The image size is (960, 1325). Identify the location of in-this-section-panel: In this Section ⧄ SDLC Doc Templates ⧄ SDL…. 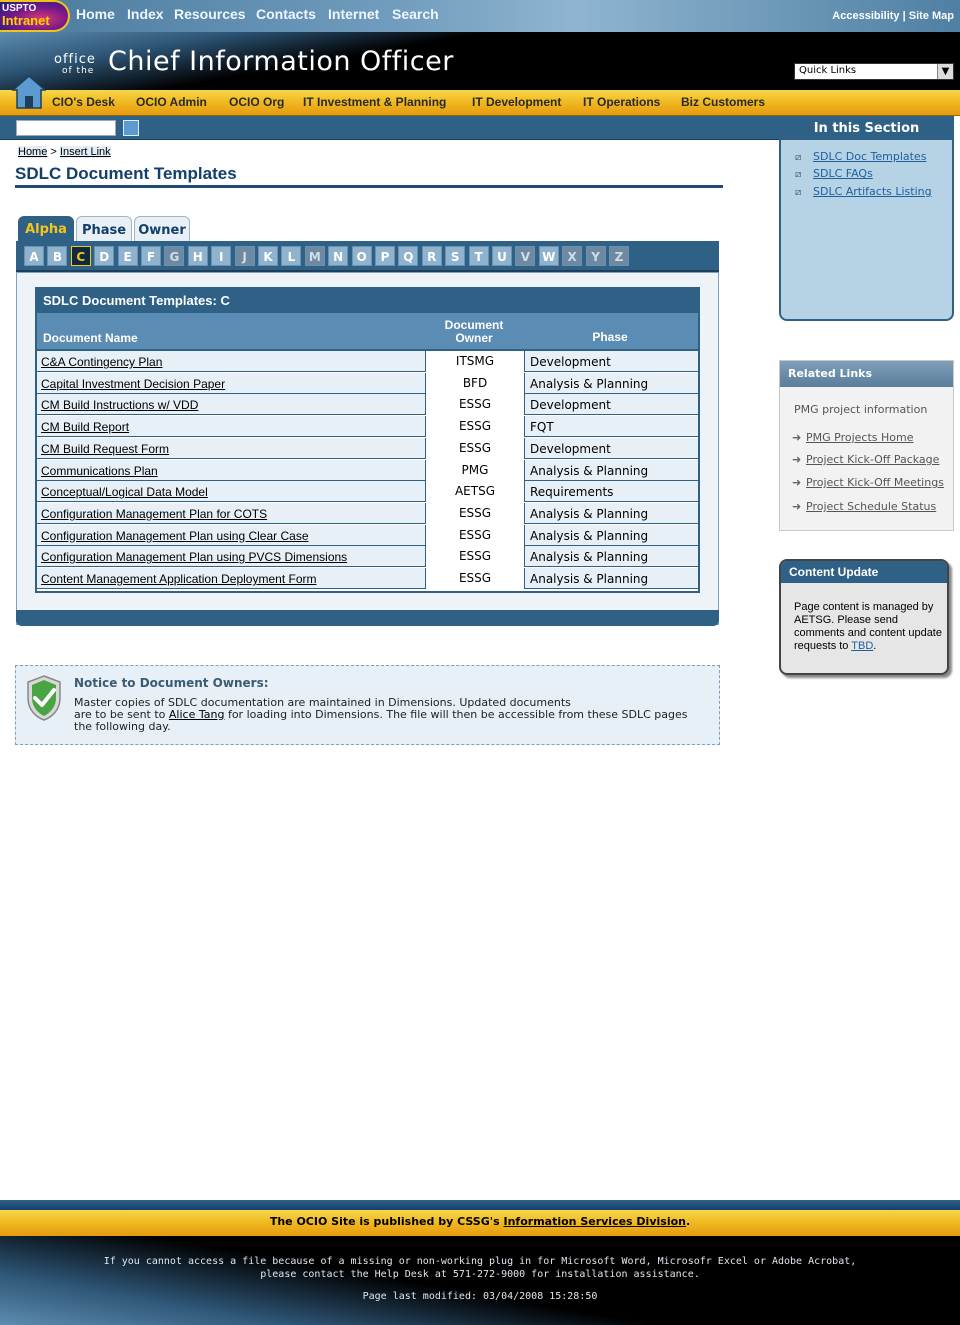
(866, 218).